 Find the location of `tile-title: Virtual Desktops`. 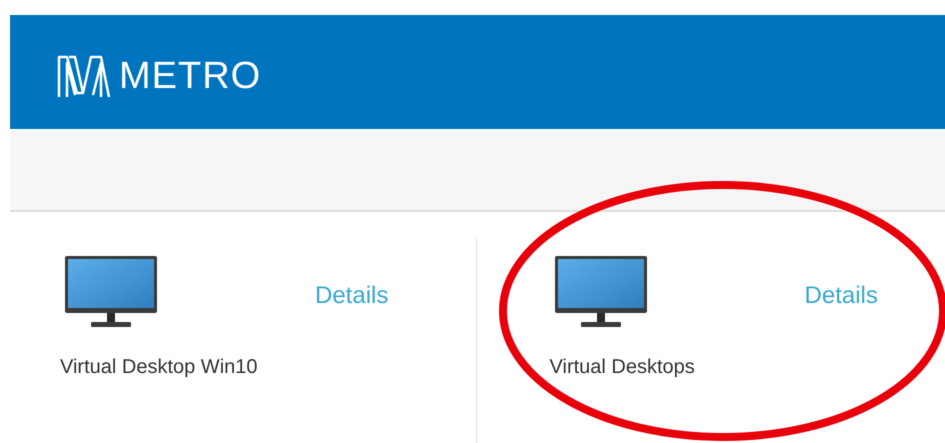

tile-title: Virtual Desktops is located at coordinates (623, 367).